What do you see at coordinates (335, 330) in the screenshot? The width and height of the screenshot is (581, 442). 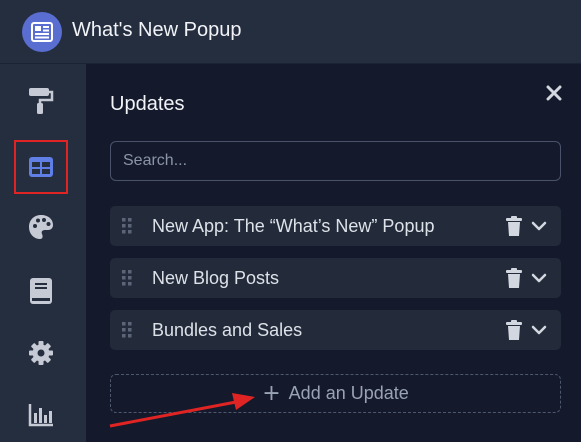 I see `update-row: Bundles and Sales` at bounding box center [335, 330].